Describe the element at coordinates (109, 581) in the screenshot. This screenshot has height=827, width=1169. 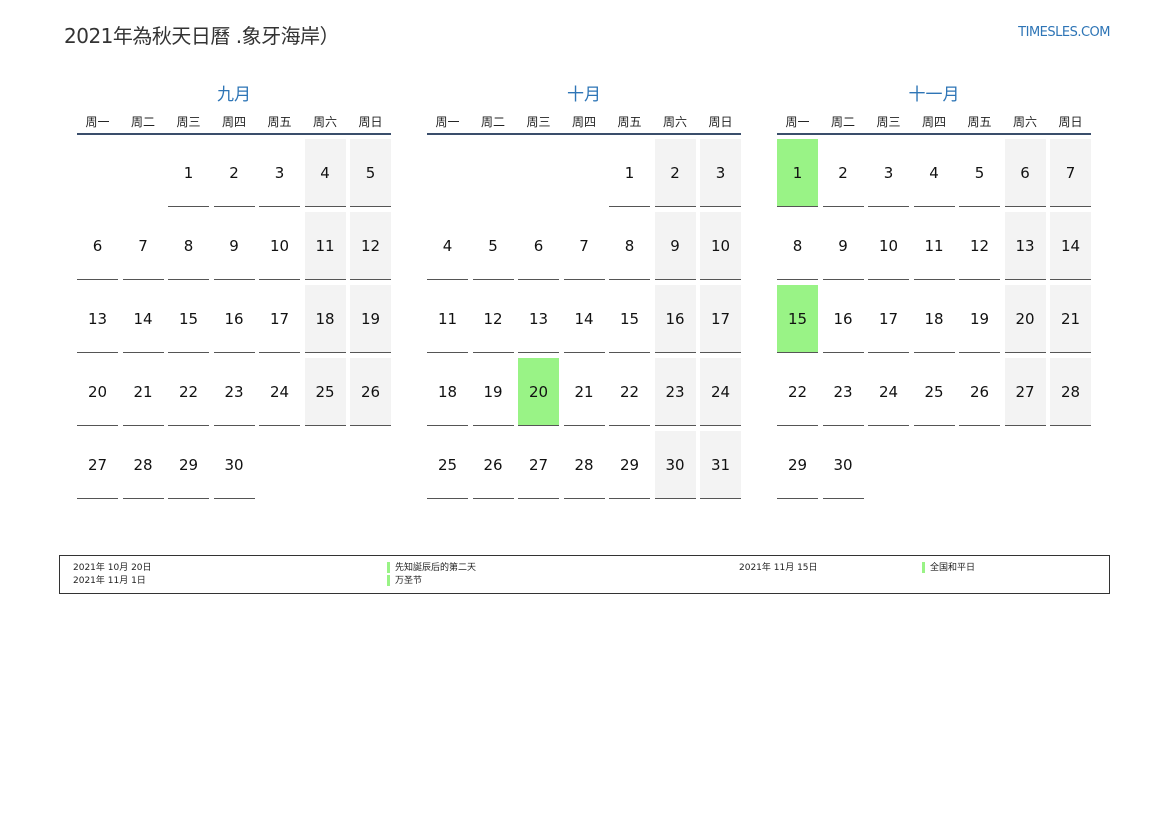
I see `legend-date: 2021年 11月 1日` at that location.